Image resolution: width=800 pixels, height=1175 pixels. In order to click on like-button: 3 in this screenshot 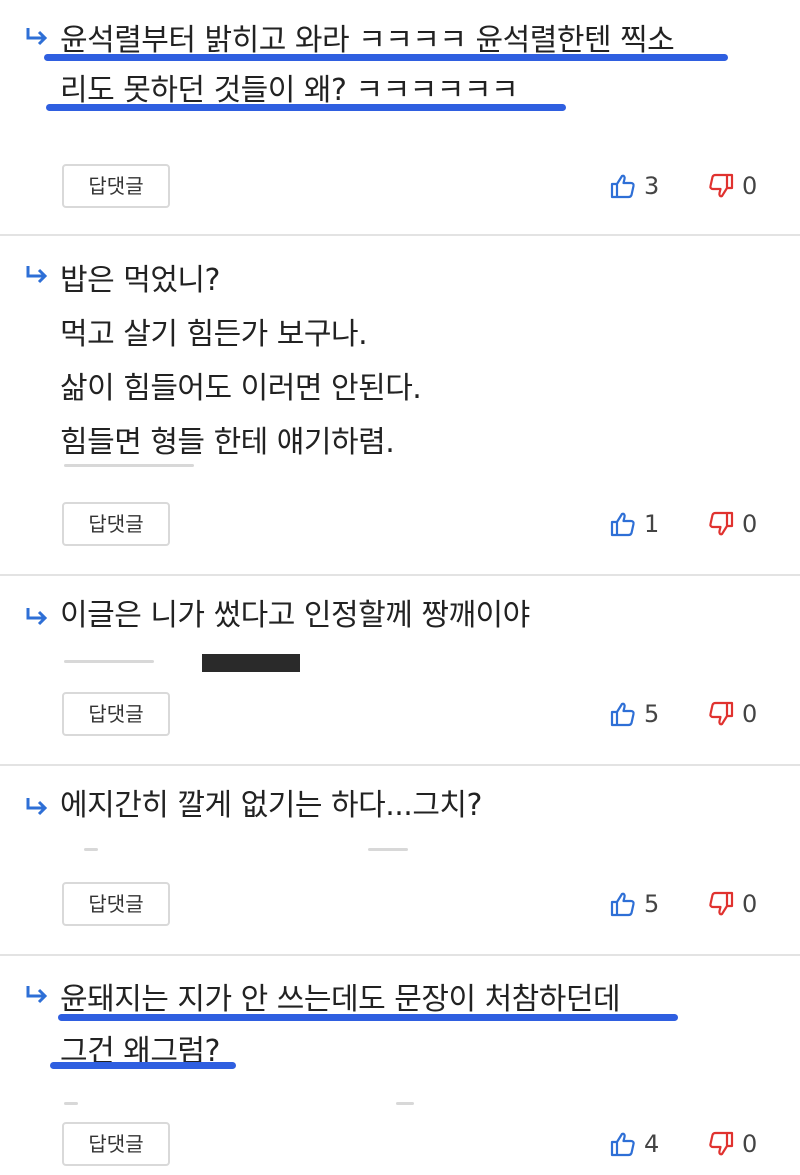, I will do `click(634, 186)`.